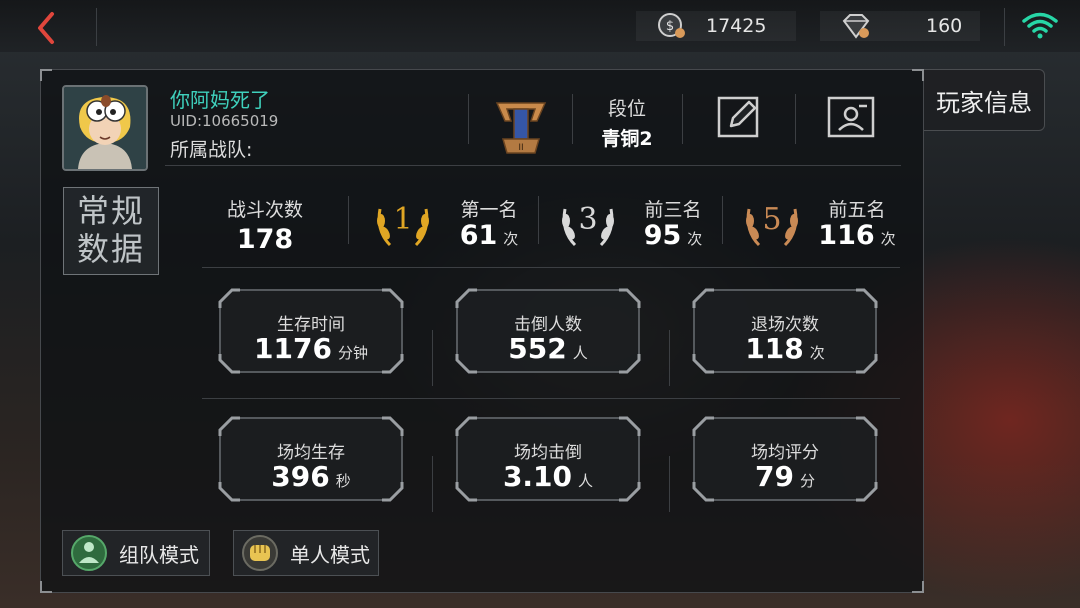 The image size is (1080, 608). What do you see at coordinates (540, 26) in the screenshot?
I see `top-bar: $ 17425 160` at bounding box center [540, 26].